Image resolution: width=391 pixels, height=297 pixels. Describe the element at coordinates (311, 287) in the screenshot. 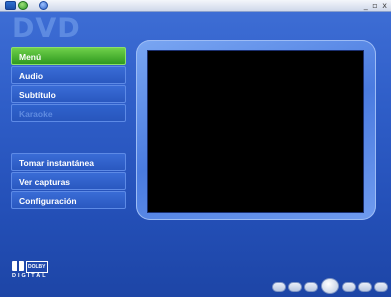

I see `stop-icon` at that location.